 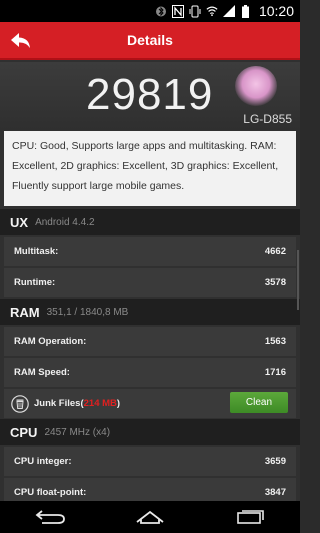 I want to click on section-ux-title: UX, so click(x=19, y=222).